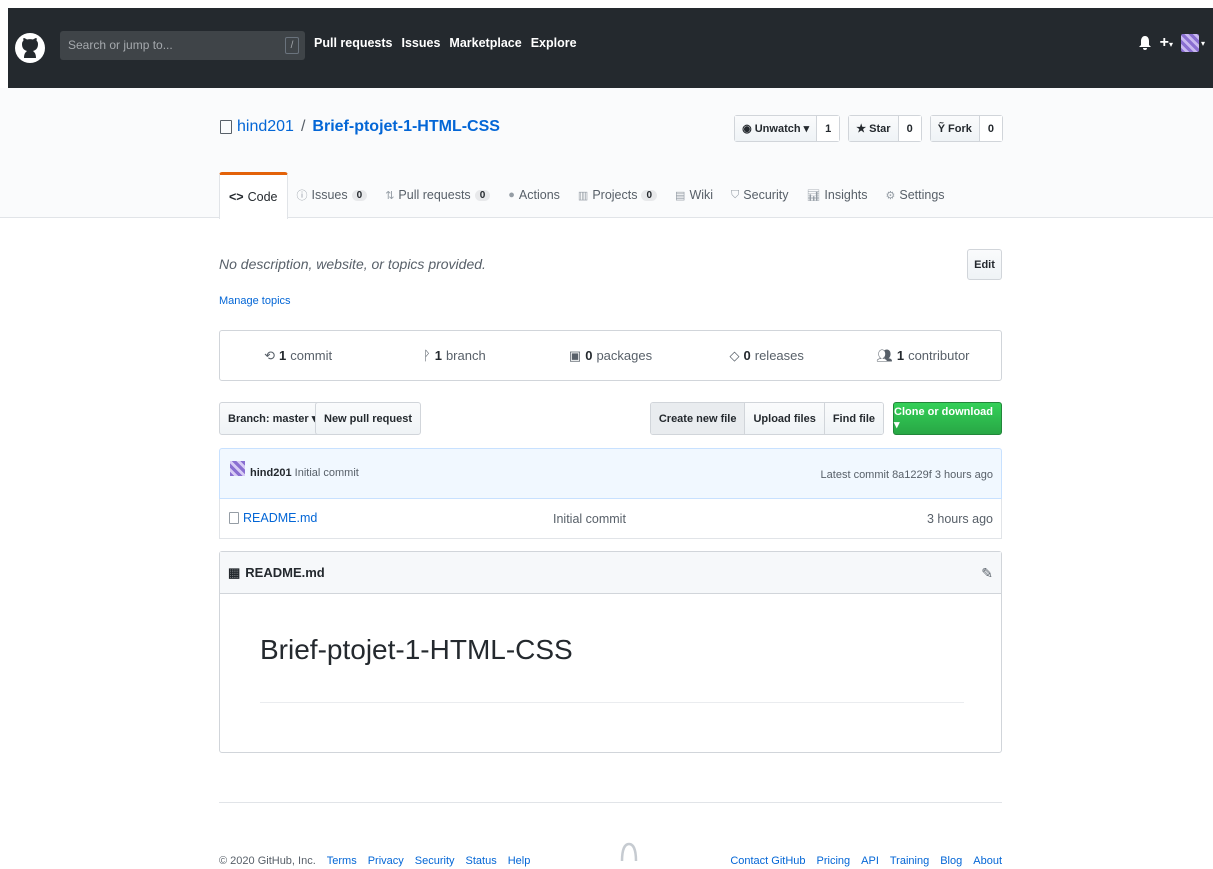 The image size is (1213, 869). Describe the element at coordinates (767, 861) in the screenshot. I see `footer-link-contact: Contact GitHub` at that location.